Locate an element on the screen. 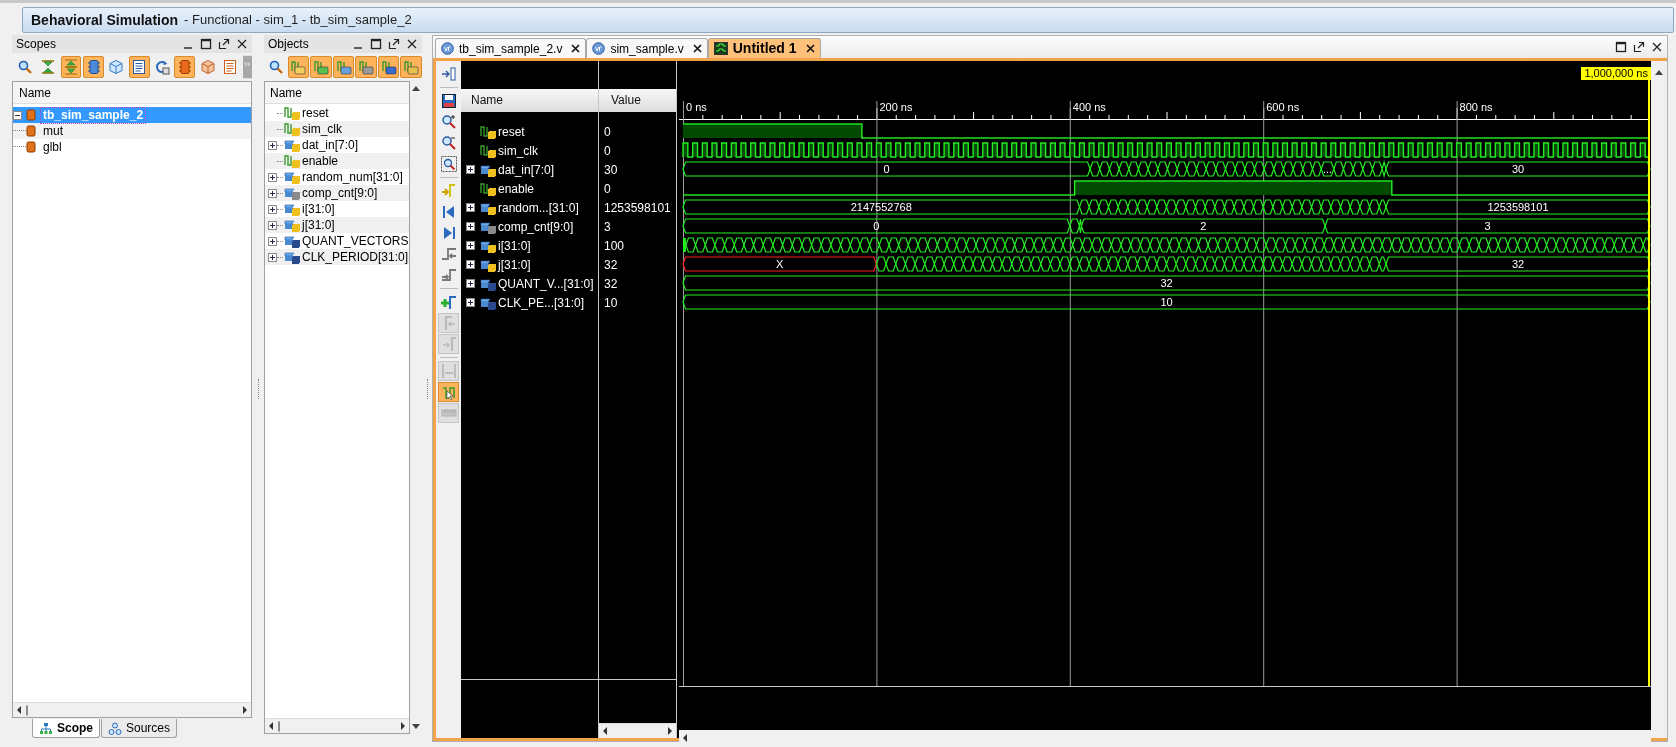 This screenshot has height=747, width=1676. column-header: Value is located at coordinates (637, 100).